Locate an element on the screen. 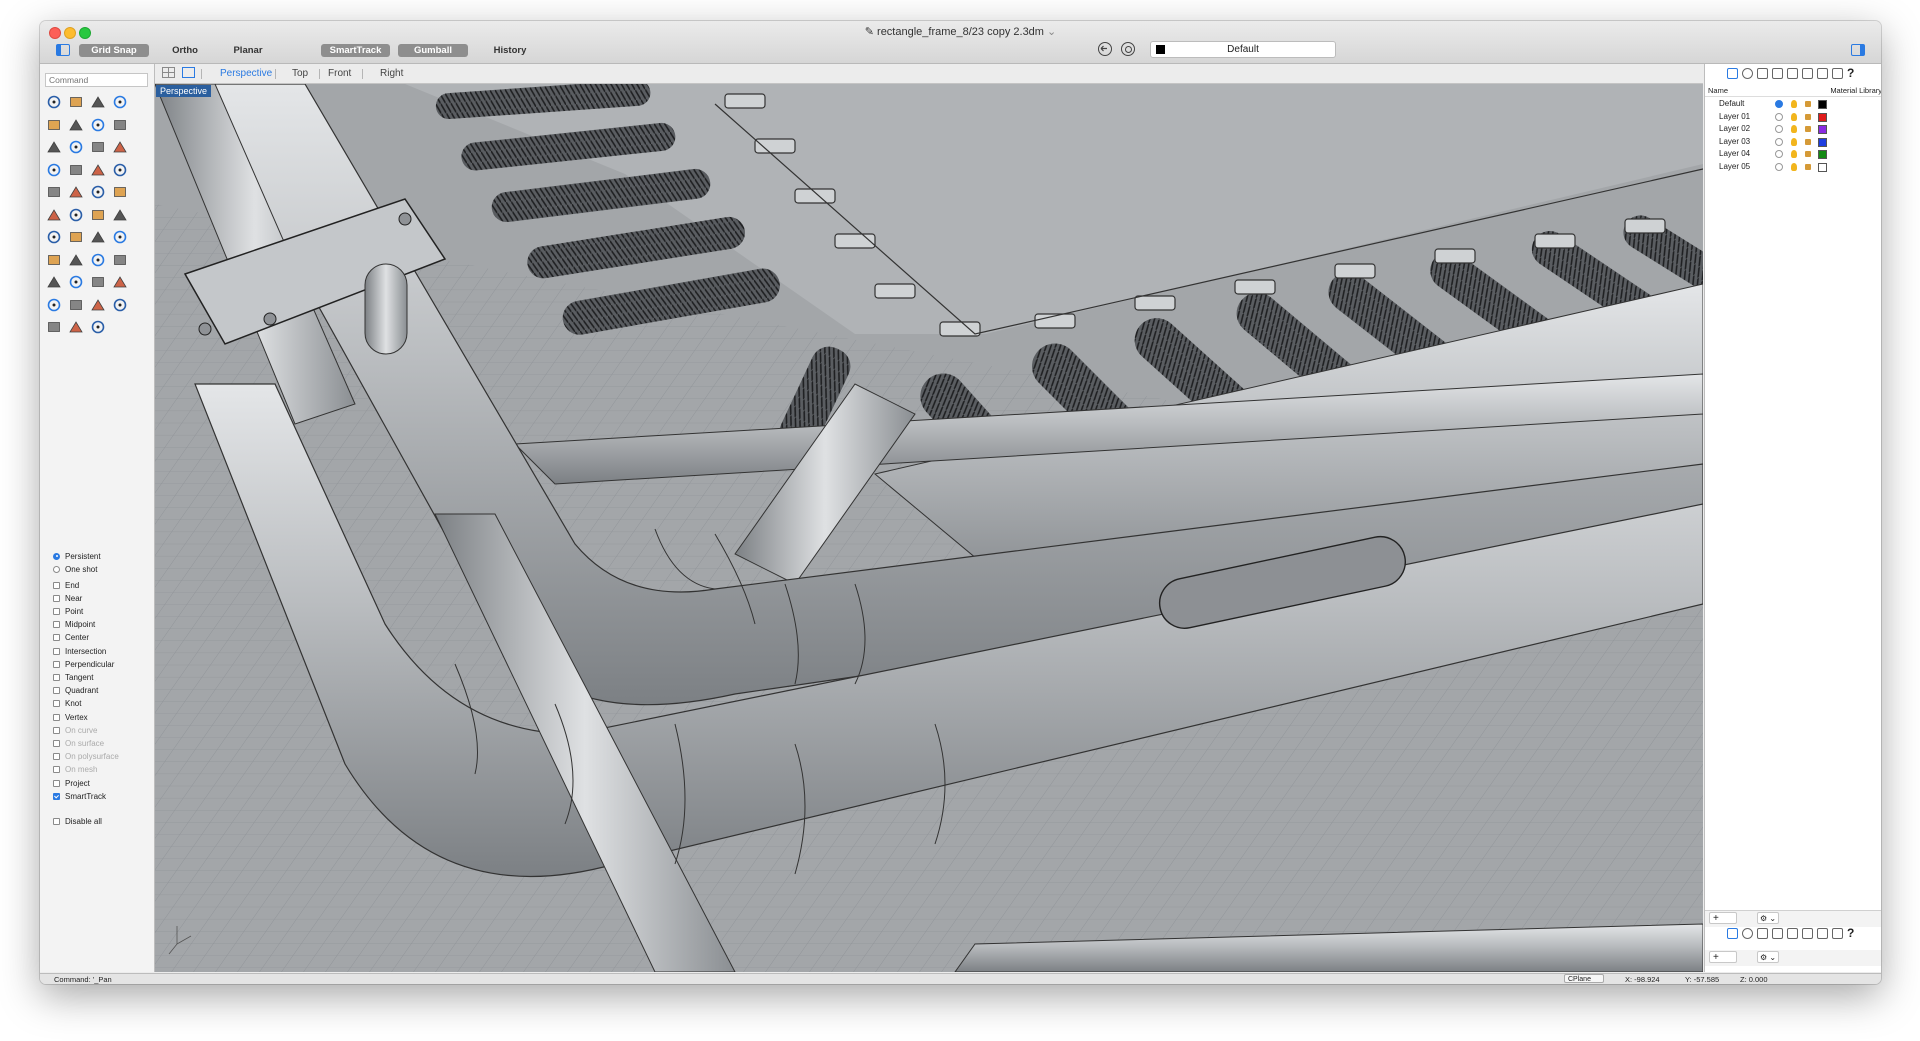  tab-perspective: Perspective is located at coordinates (246, 73).